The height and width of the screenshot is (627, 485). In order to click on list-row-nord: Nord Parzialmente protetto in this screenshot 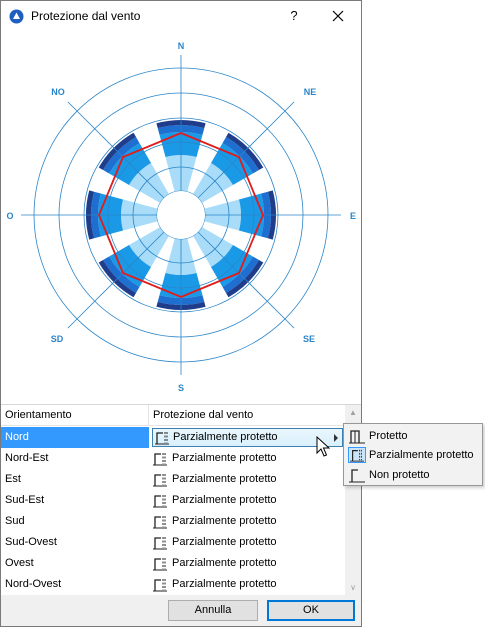, I will do `click(173, 437)`.